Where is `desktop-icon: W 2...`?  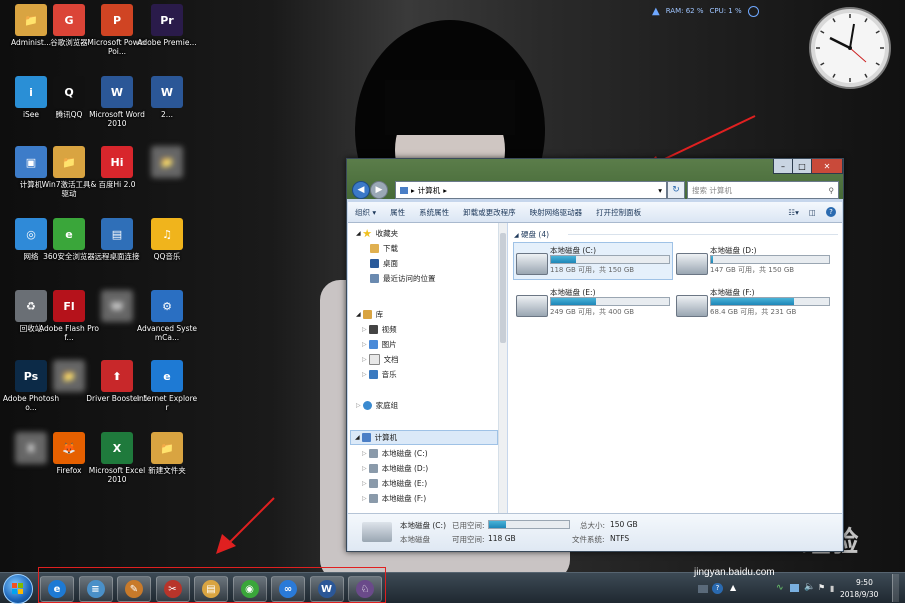
desktop-icon: W 2... is located at coordinates (167, 107).